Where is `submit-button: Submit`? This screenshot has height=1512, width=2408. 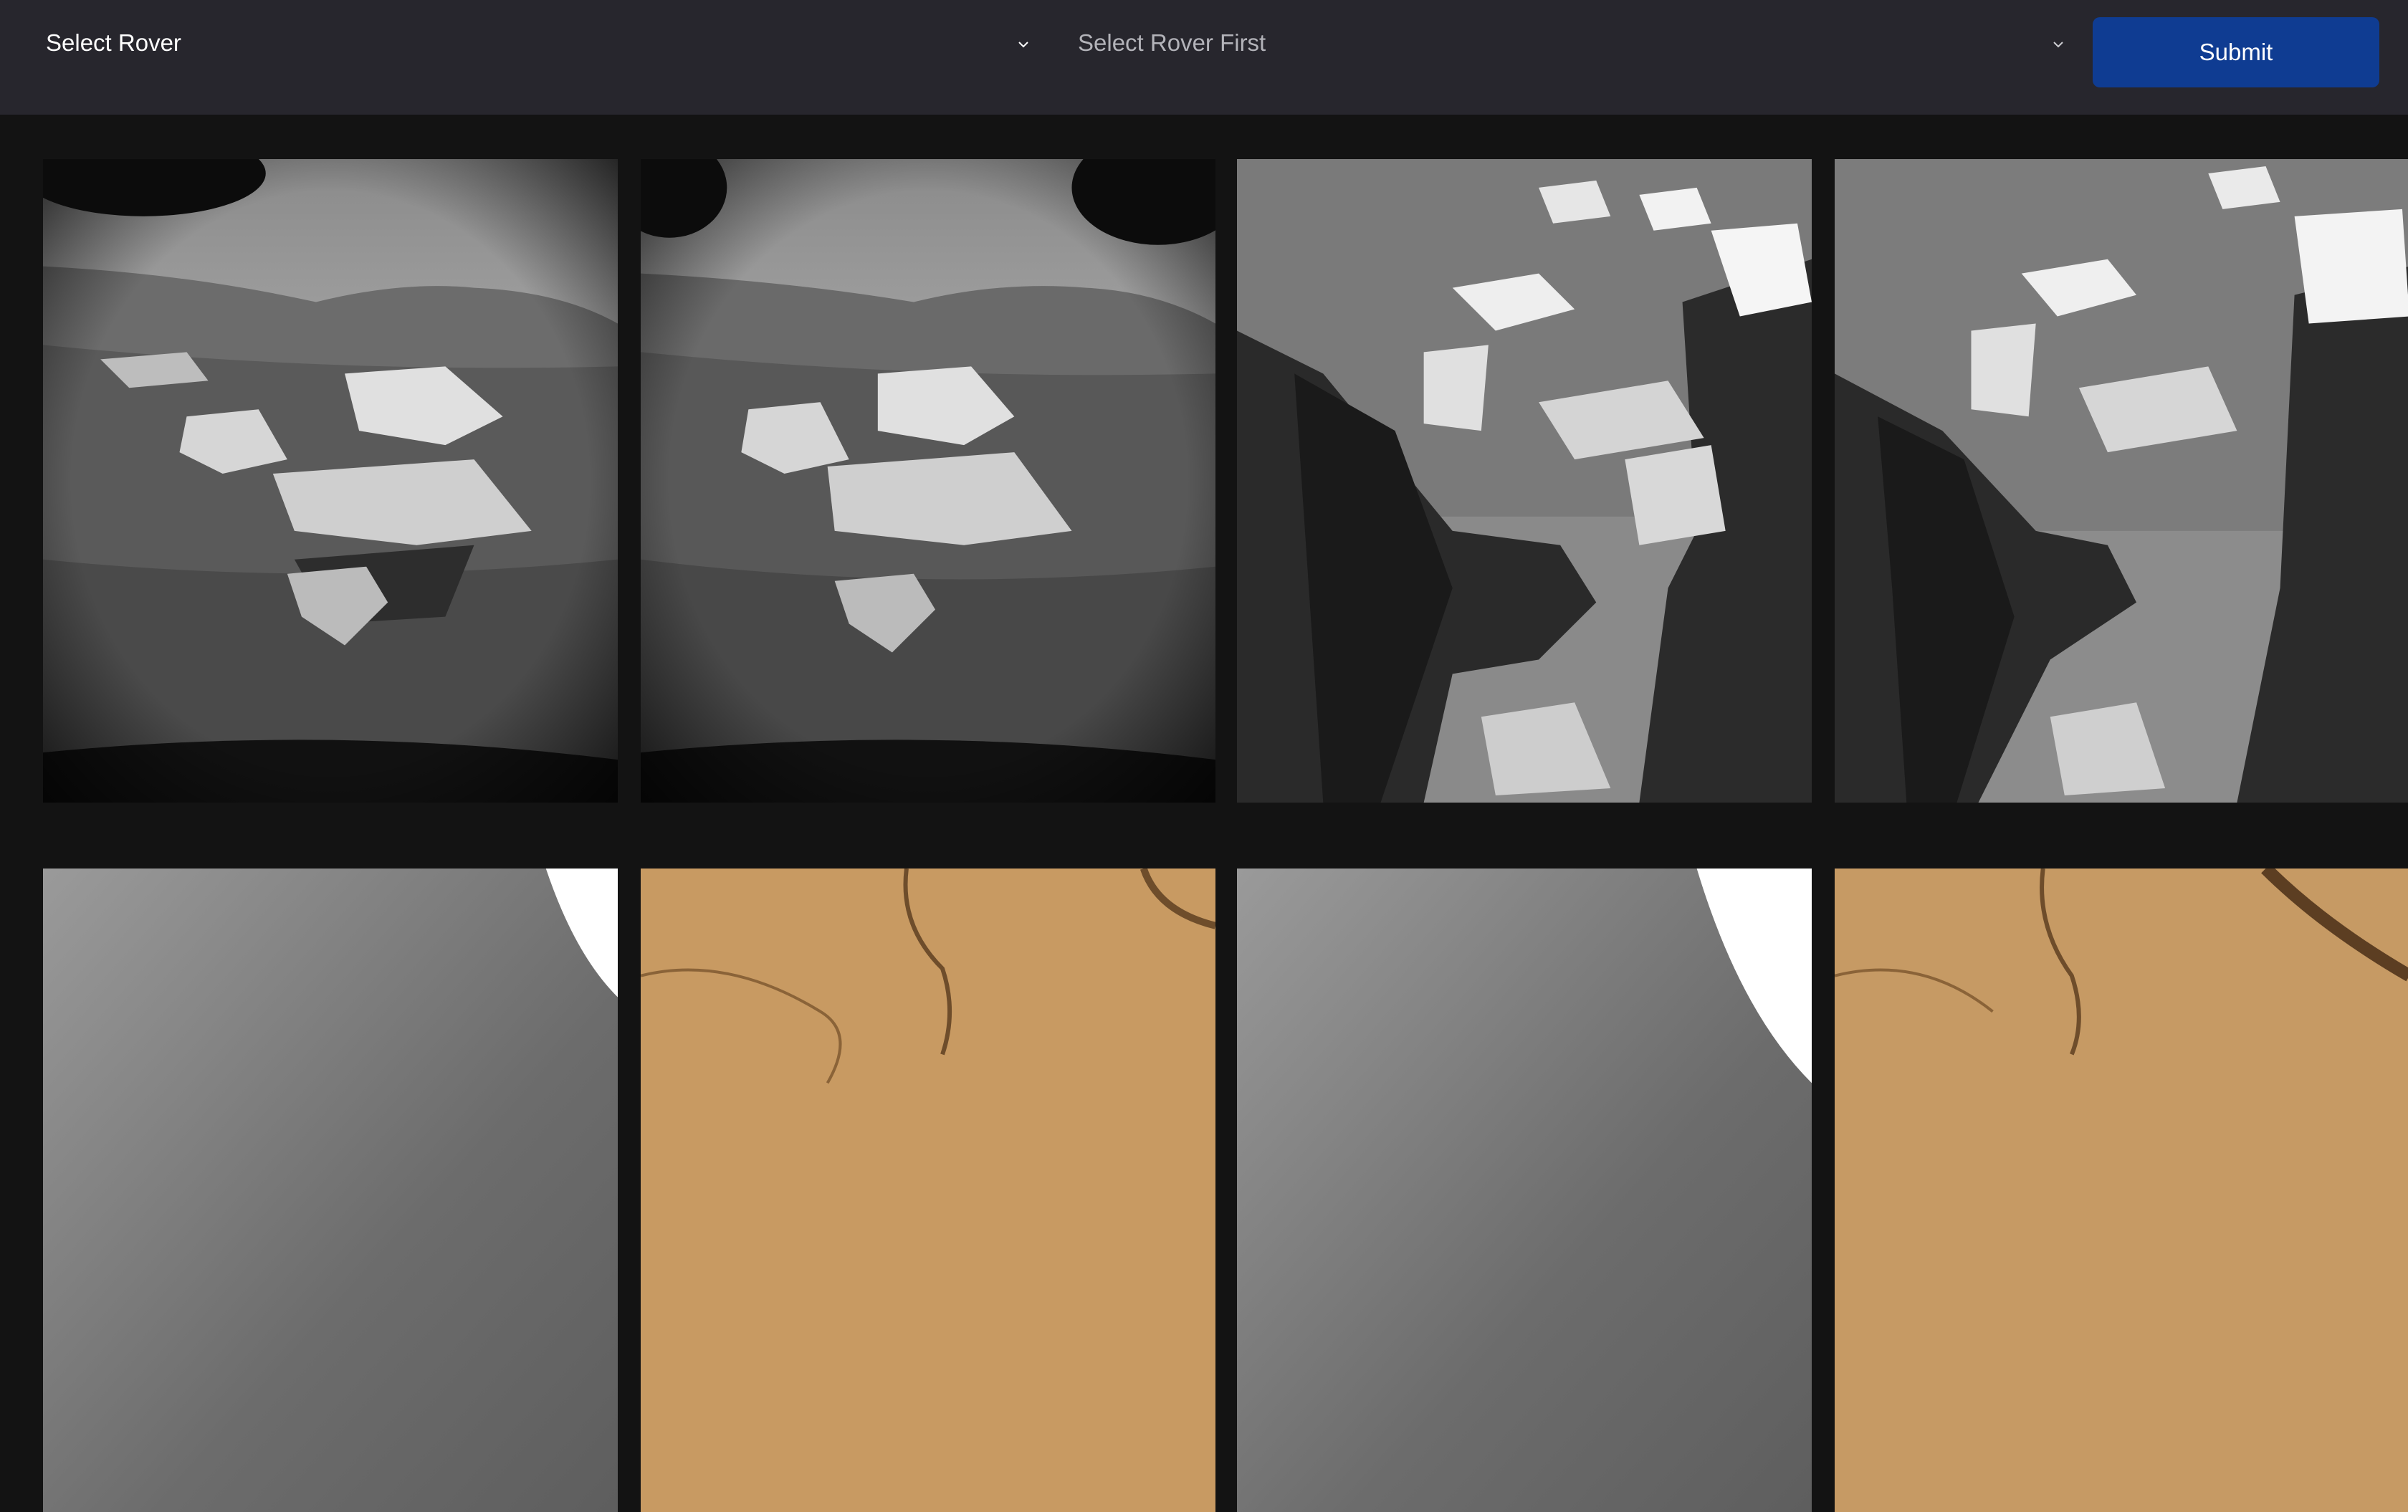
submit-button: Submit is located at coordinates (2236, 52).